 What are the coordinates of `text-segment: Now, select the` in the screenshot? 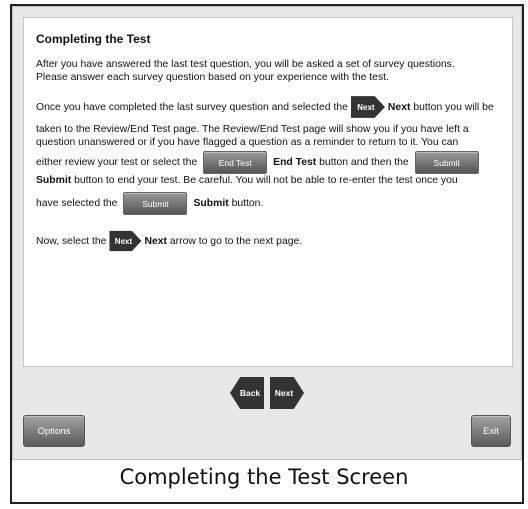 It's located at (71, 241).